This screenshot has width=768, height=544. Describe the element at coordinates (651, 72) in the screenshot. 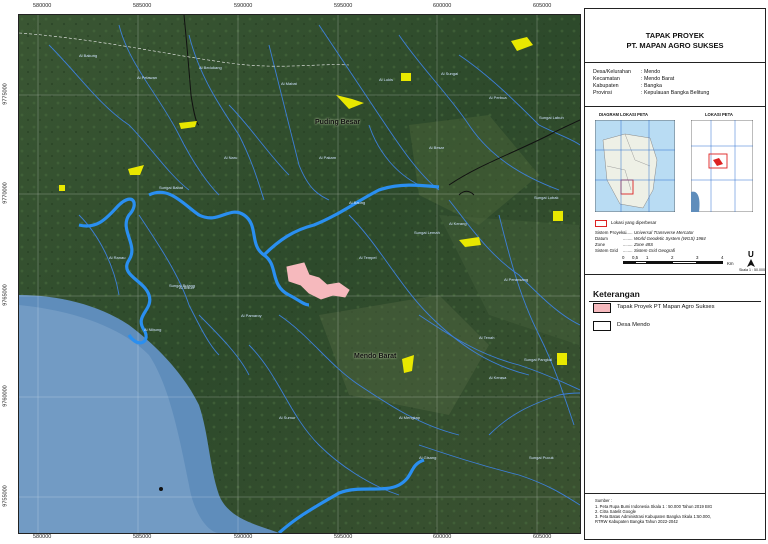

I see `info-value: : Mendo` at that location.